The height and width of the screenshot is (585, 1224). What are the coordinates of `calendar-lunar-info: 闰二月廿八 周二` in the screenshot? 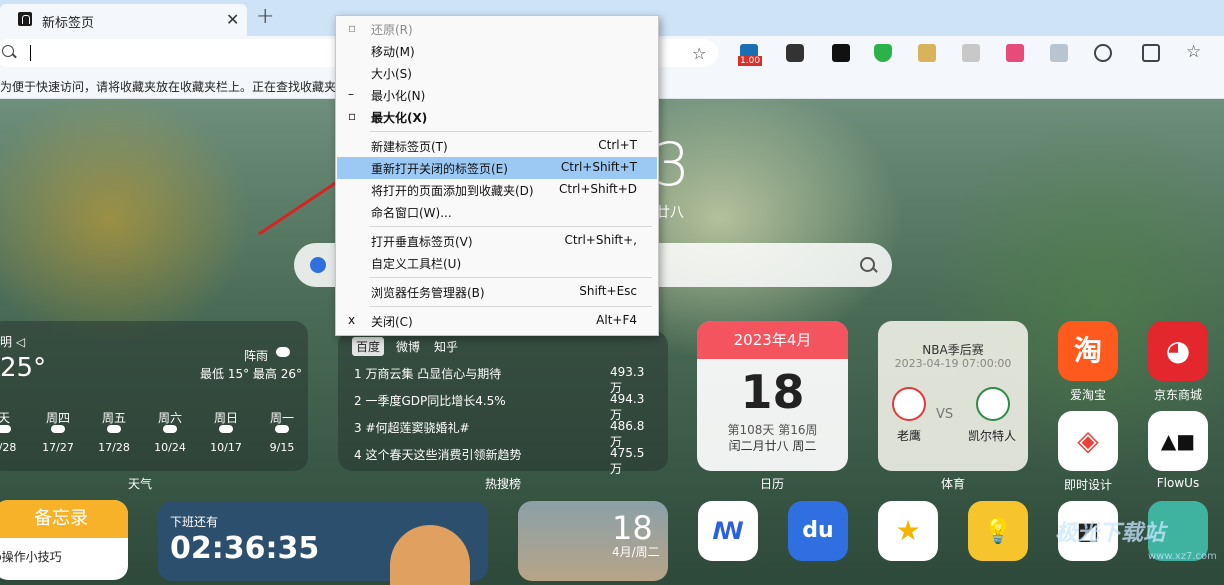 It's located at (772, 446).